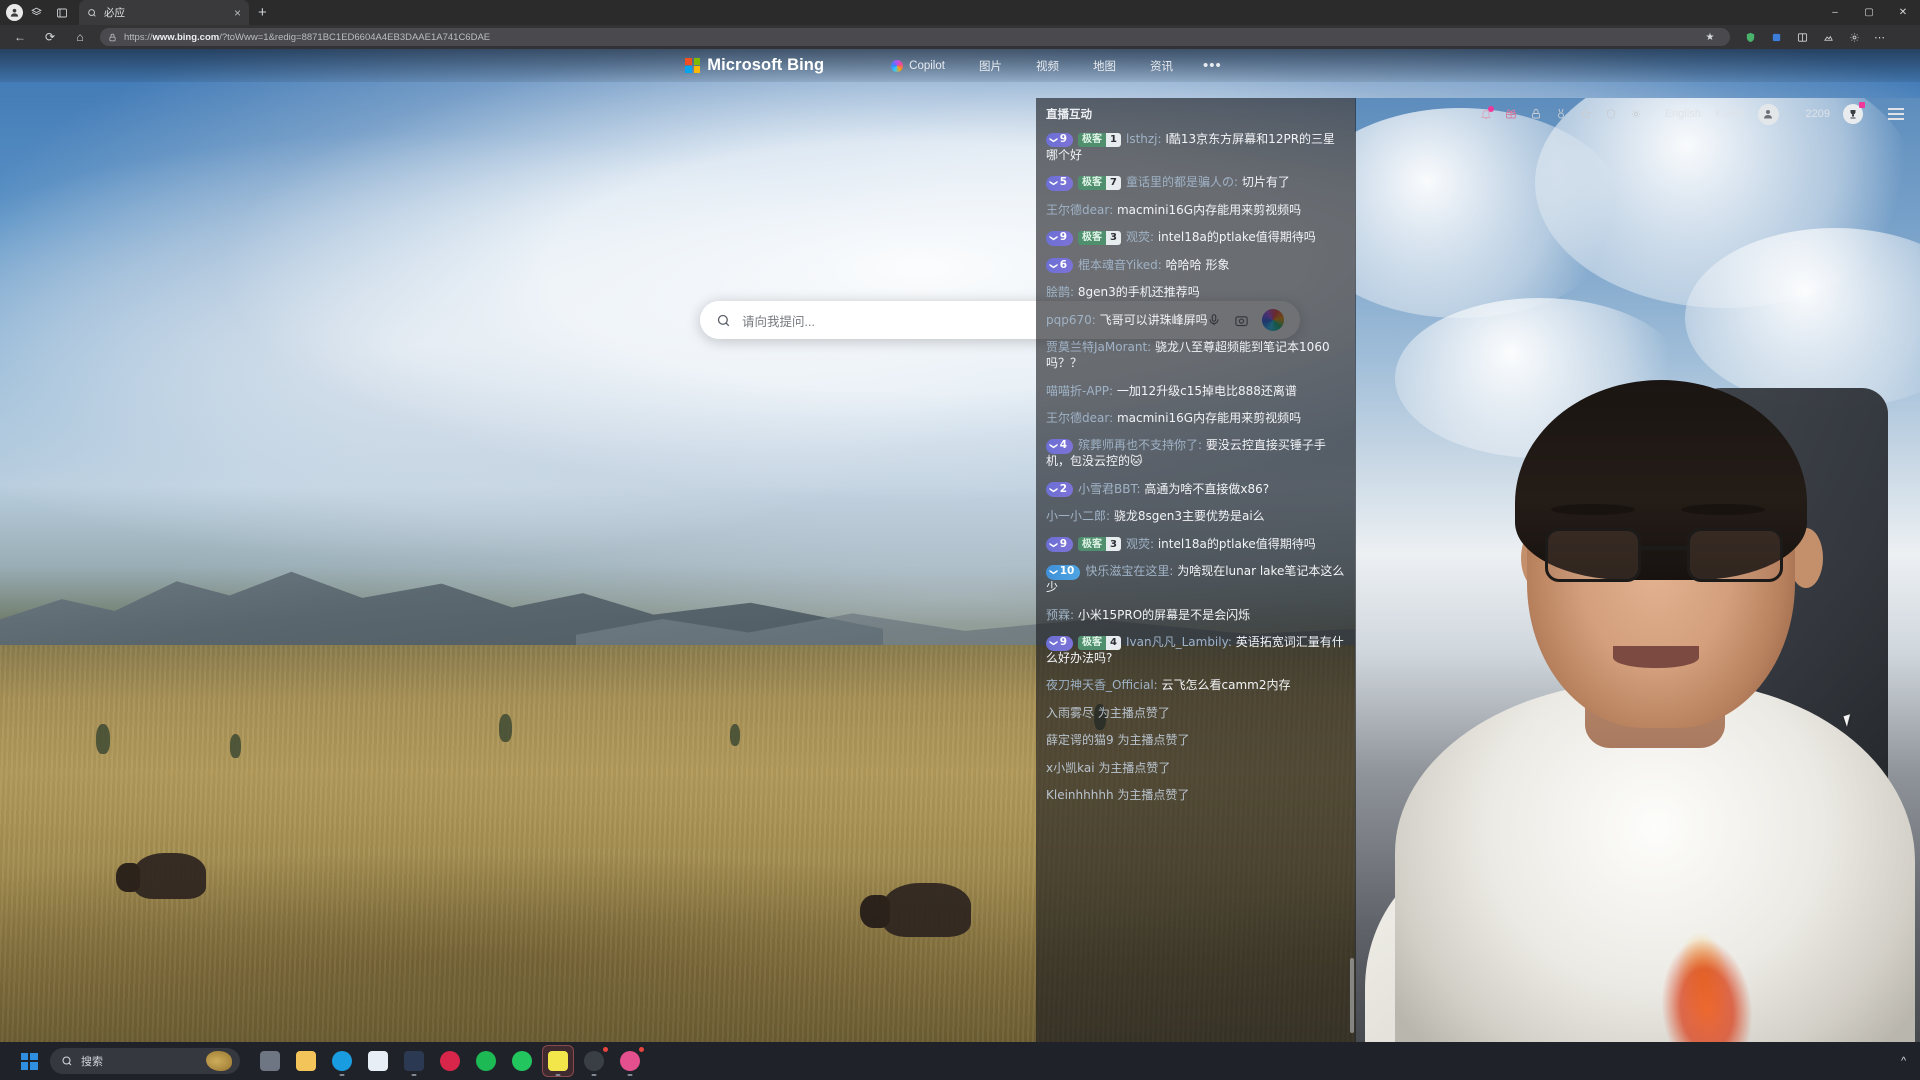 This screenshot has width=1920, height=1080. I want to click on bing-nav-more-icon: •••, so click(1212, 65).